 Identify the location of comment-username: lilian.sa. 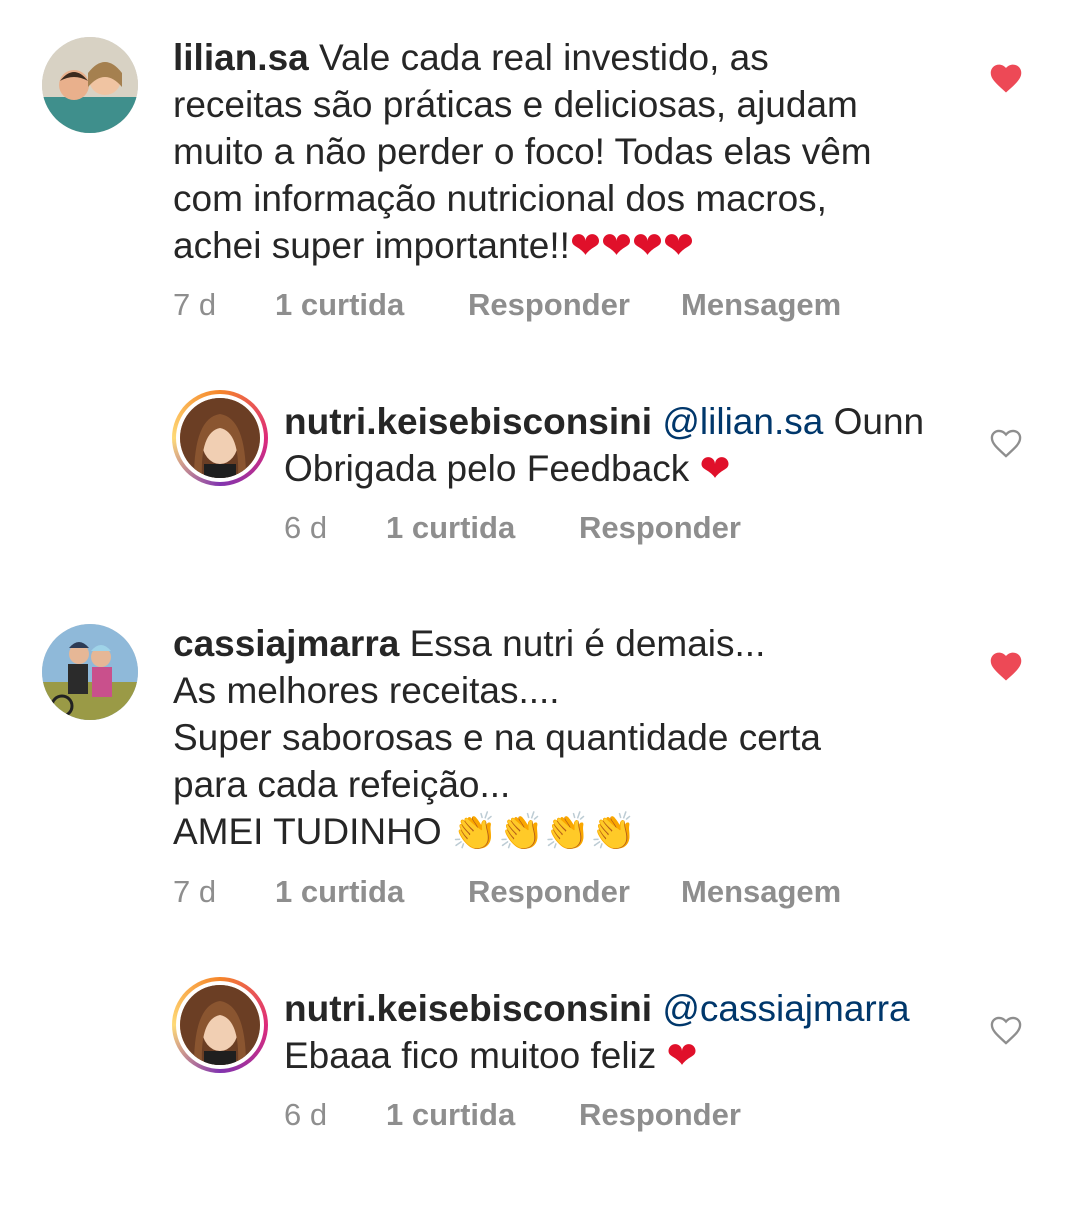
(241, 57).